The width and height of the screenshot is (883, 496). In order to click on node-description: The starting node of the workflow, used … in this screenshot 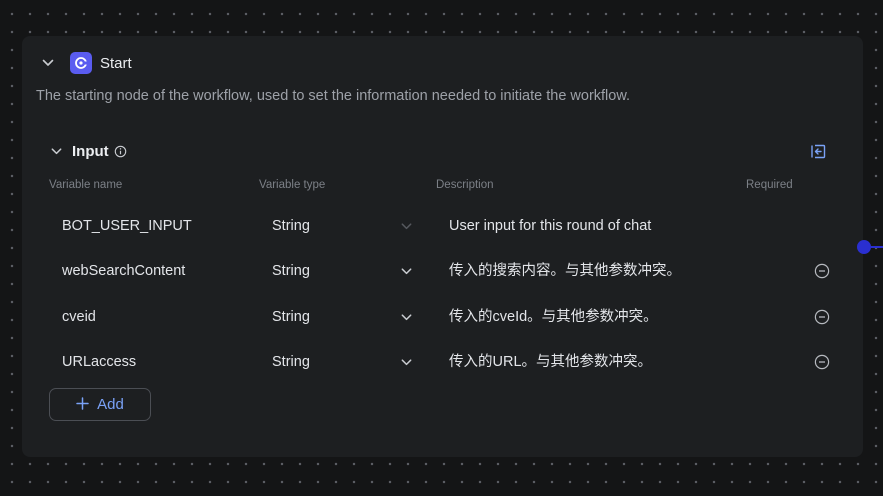, I will do `click(333, 96)`.